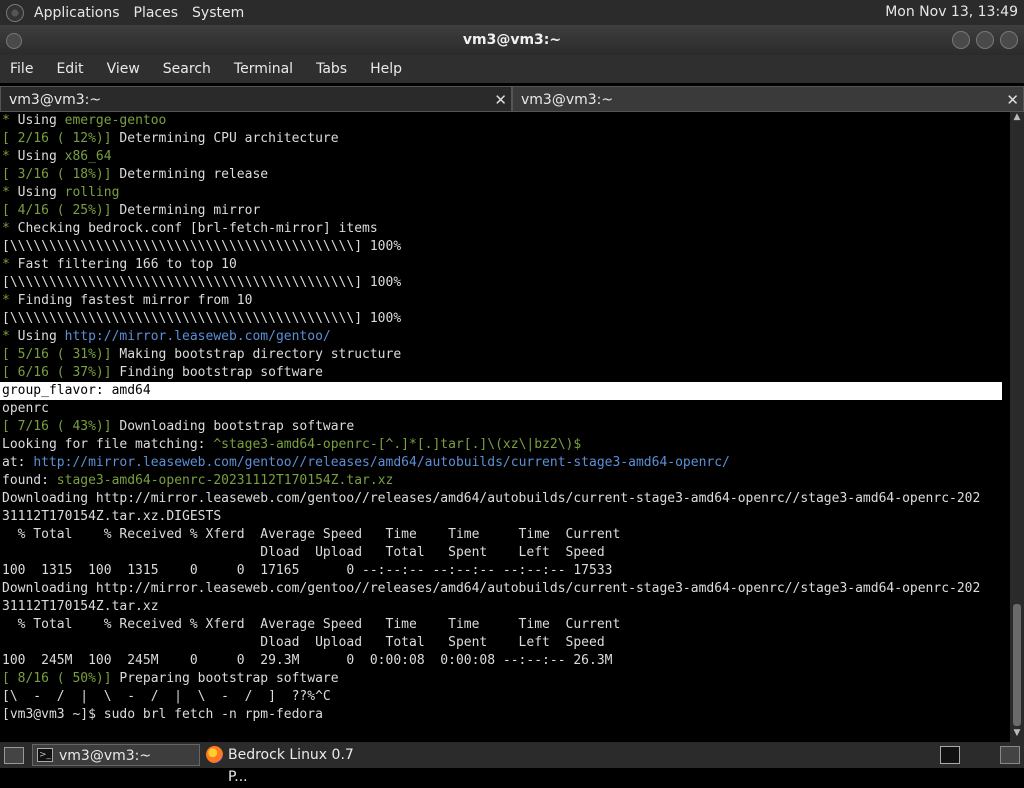  Describe the element at coordinates (190, 210) in the screenshot. I see `terminal-text: Determining mirror` at that location.